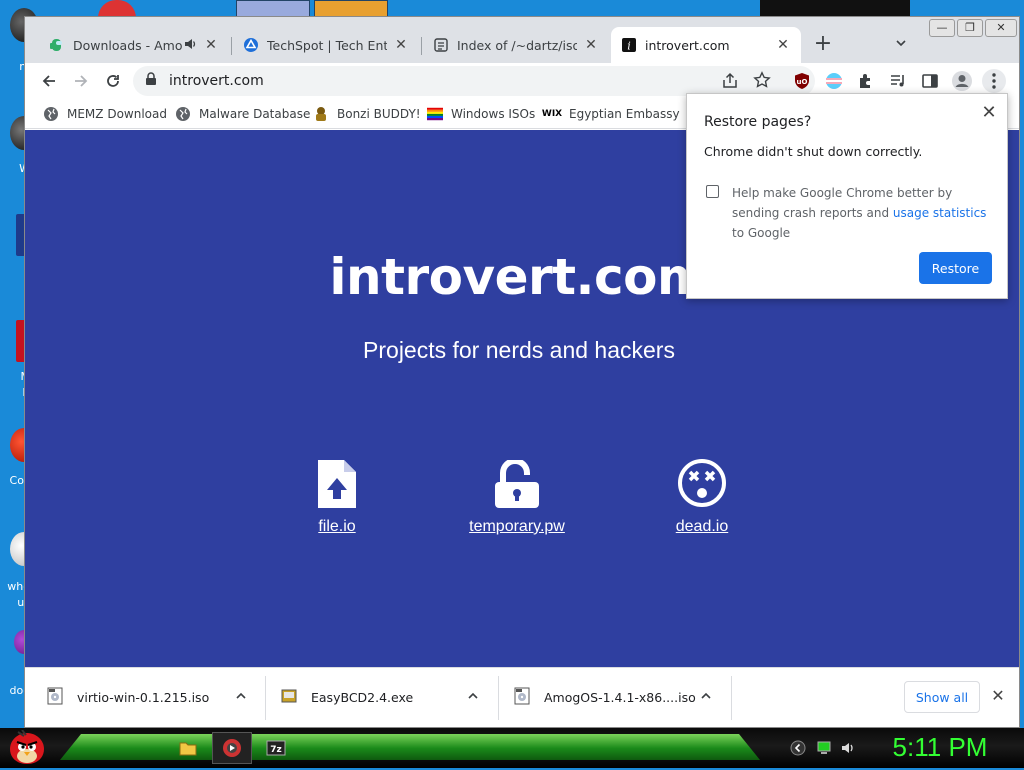 The width and height of the screenshot is (1024, 770). I want to click on dead-io-link: dead.io, so click(702, 527).